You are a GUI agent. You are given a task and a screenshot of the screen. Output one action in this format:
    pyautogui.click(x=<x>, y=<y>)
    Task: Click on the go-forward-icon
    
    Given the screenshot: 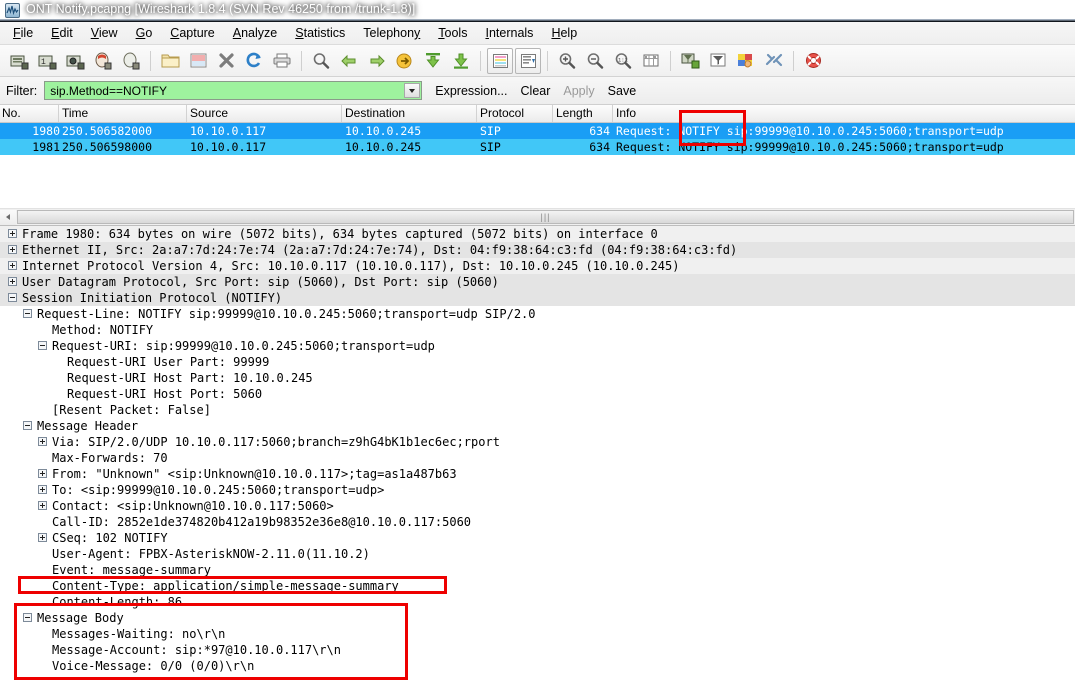 What is the action you would take?
    pyautogui.click(x=377, y=61)
    